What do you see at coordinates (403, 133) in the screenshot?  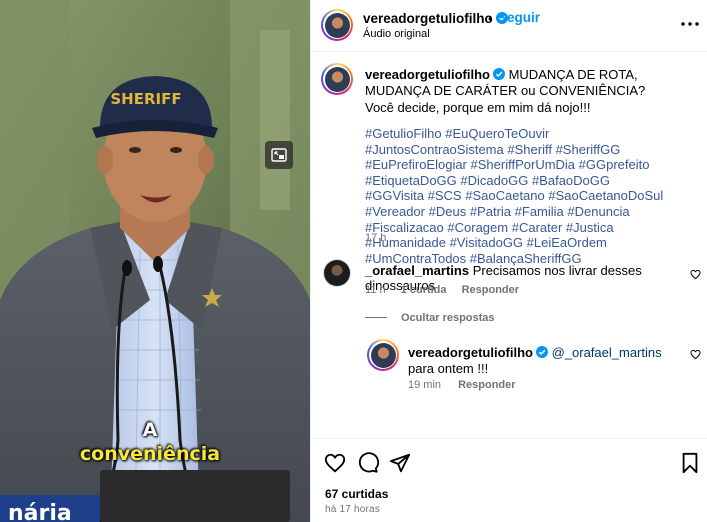 I see `hashtag-link: #GetulioFilho` at bounding box center [403, 133].